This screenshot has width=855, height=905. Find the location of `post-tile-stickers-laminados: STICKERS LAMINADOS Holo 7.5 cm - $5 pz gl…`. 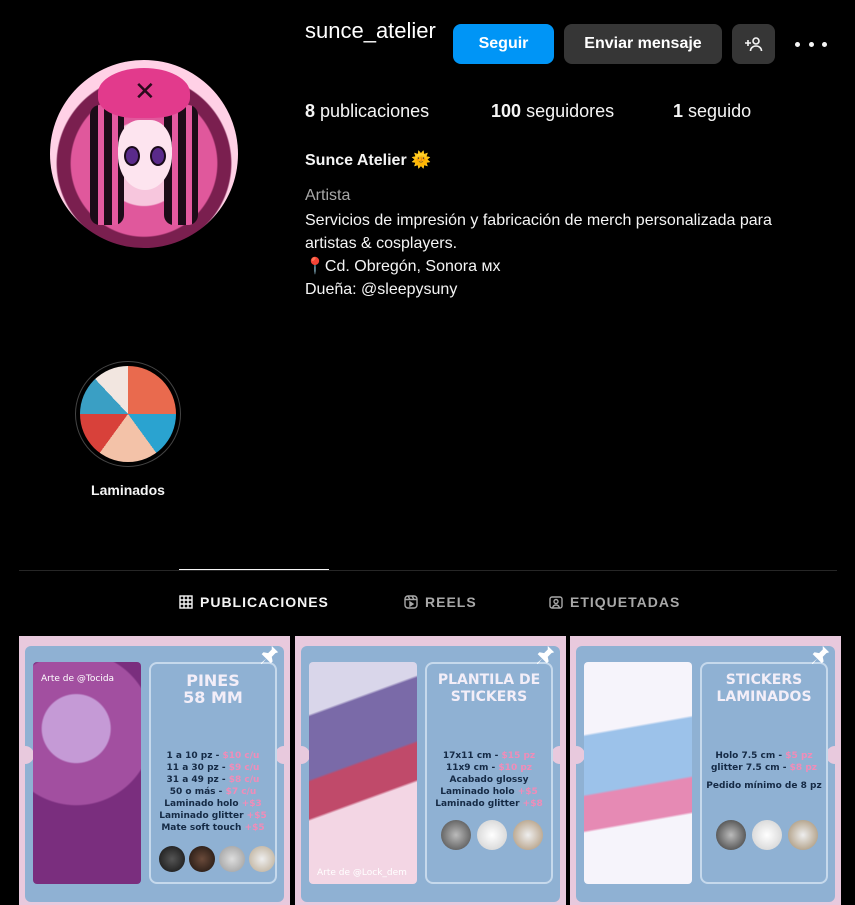

post-tile-stickers-laminados: STICKERS LAMINADOS Holo 7.5 cm - $5 pz gl… is located at coordinates (705, 770).